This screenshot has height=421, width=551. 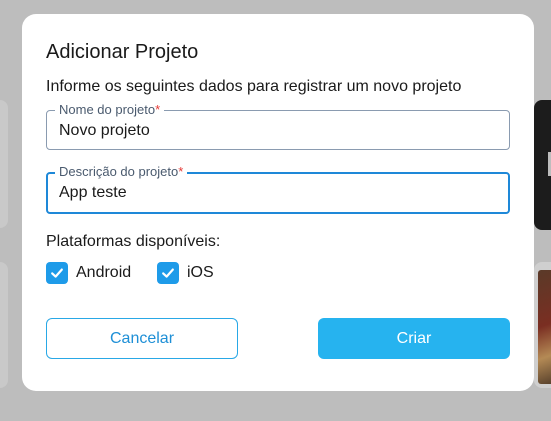 What do you see at coordinates (103, 273) in the screenshot?
I see `android-label: Android` at bounding box center [103, 273].